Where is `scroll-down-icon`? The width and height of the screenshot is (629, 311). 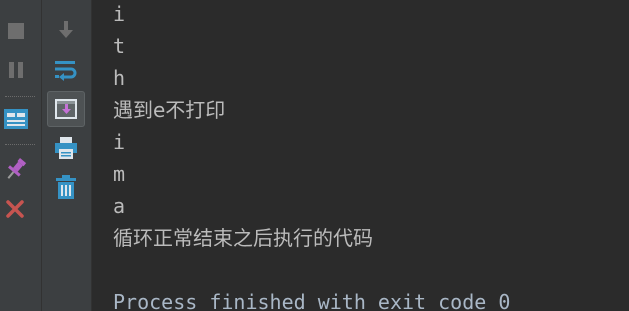 scroll-down-icon is located at coordinates (66, 31).